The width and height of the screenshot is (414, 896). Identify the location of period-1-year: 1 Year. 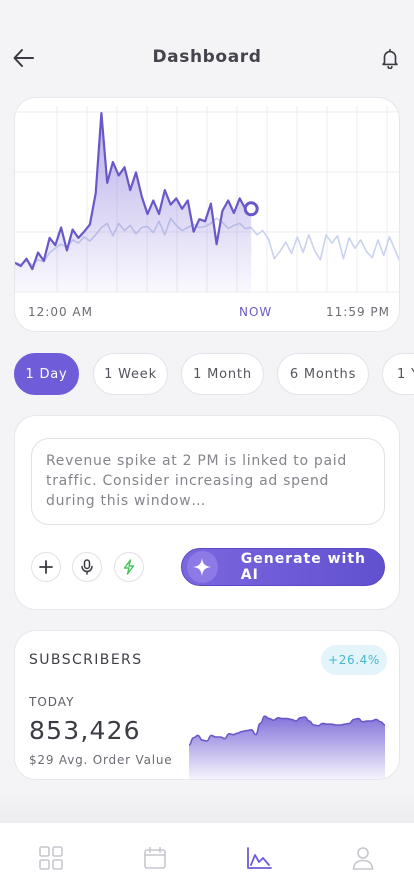
(398, 374).